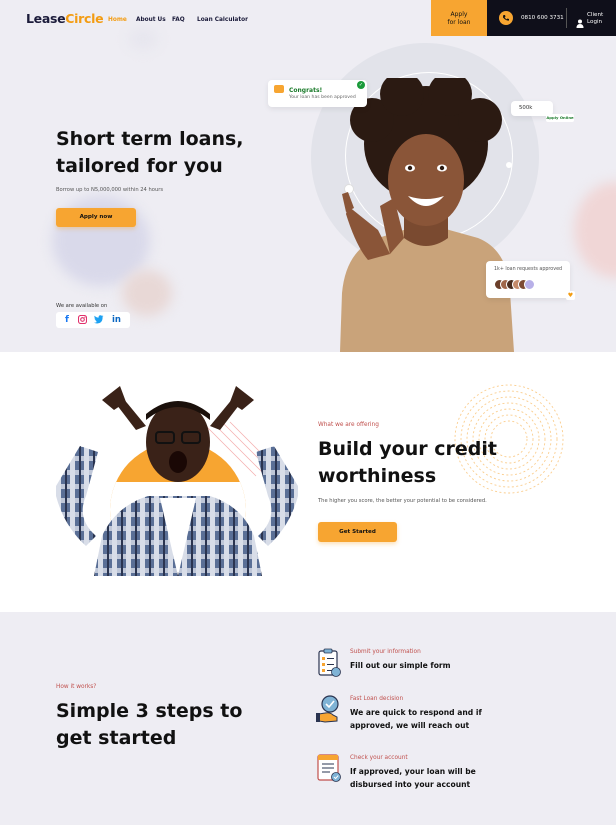 The image size is (616, 825). I want to click on instagram-icon, so click(82, 321).